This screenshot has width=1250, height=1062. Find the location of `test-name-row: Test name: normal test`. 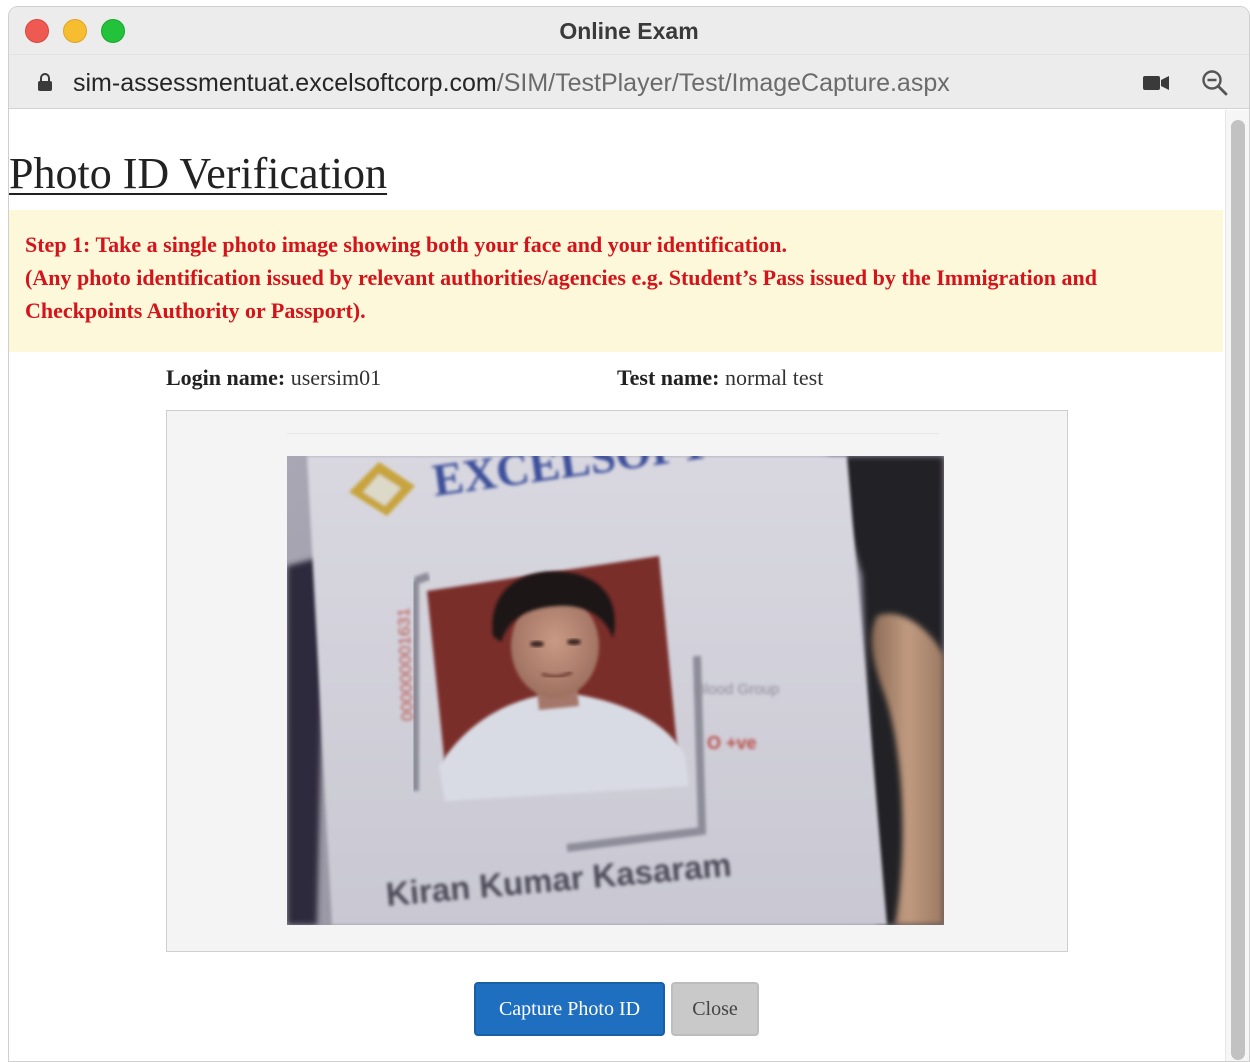

test-name-row: Test name: normal test is located at coordinates (720, 378).